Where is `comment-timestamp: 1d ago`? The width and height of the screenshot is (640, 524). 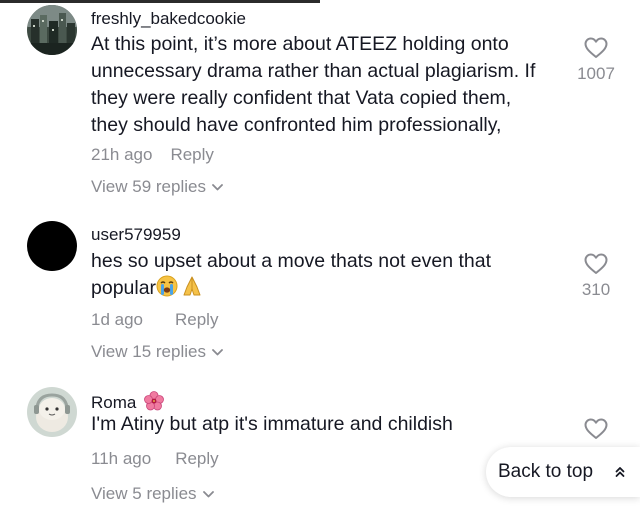
comment-timestamp: 1d ago is located at coordinates (117, 319).